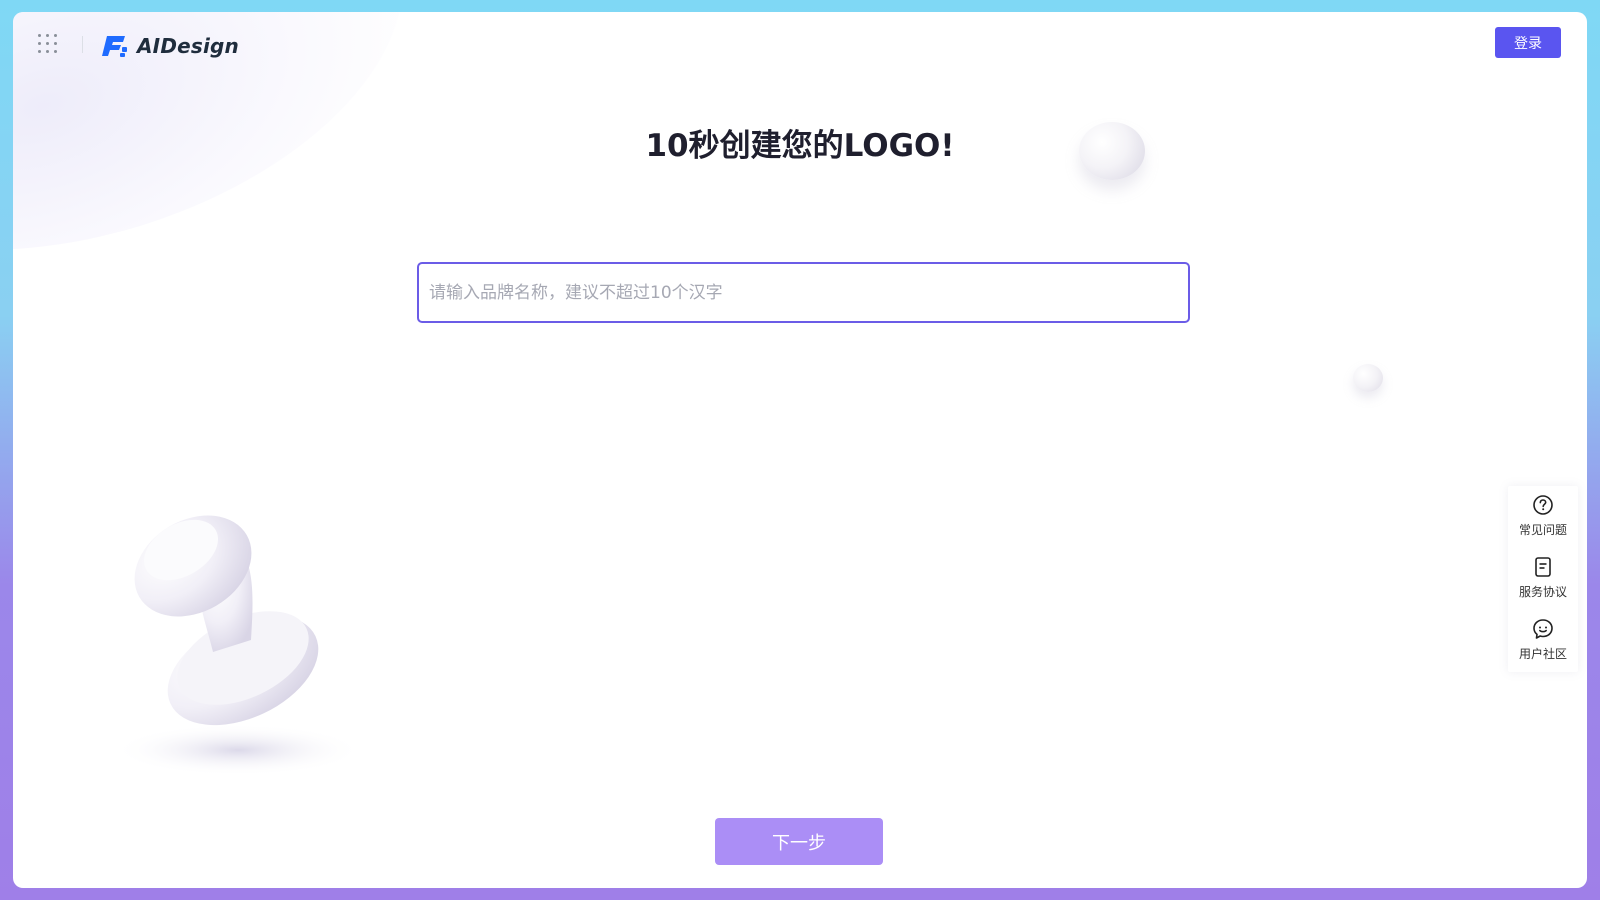 Image resolution: width=1600 pixels, height=900 pixels. I want to click on login-button: 登录, so click(1528, 42).